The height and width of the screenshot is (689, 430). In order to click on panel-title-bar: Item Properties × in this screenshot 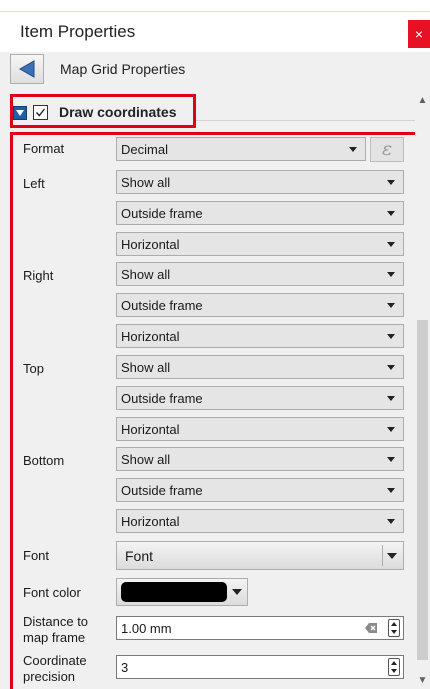, I will do `click(215, 32)`.